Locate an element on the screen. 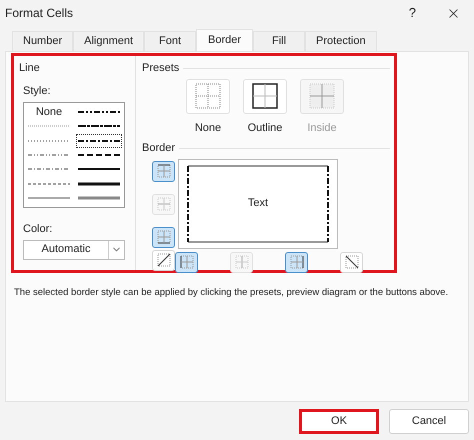 The image size is (474, 440). tab: Protection is located at coordinates (341, 41).